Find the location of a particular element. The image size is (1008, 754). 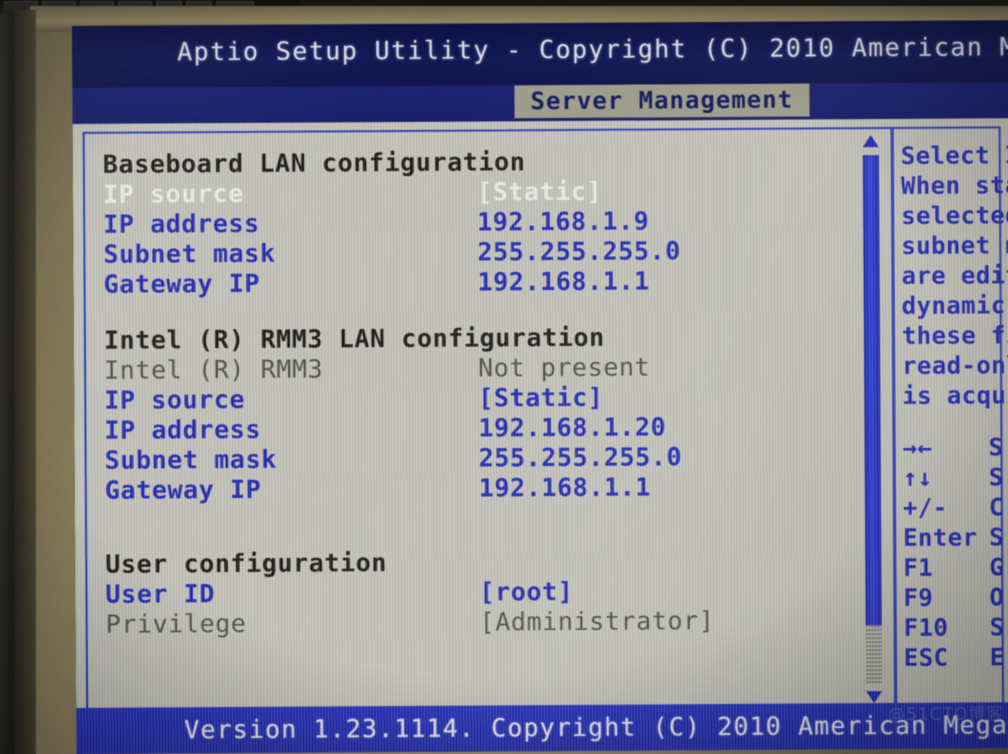

section-heading: Intel (R) RMM3 LAN configuration is located at coordinates (354, 338).